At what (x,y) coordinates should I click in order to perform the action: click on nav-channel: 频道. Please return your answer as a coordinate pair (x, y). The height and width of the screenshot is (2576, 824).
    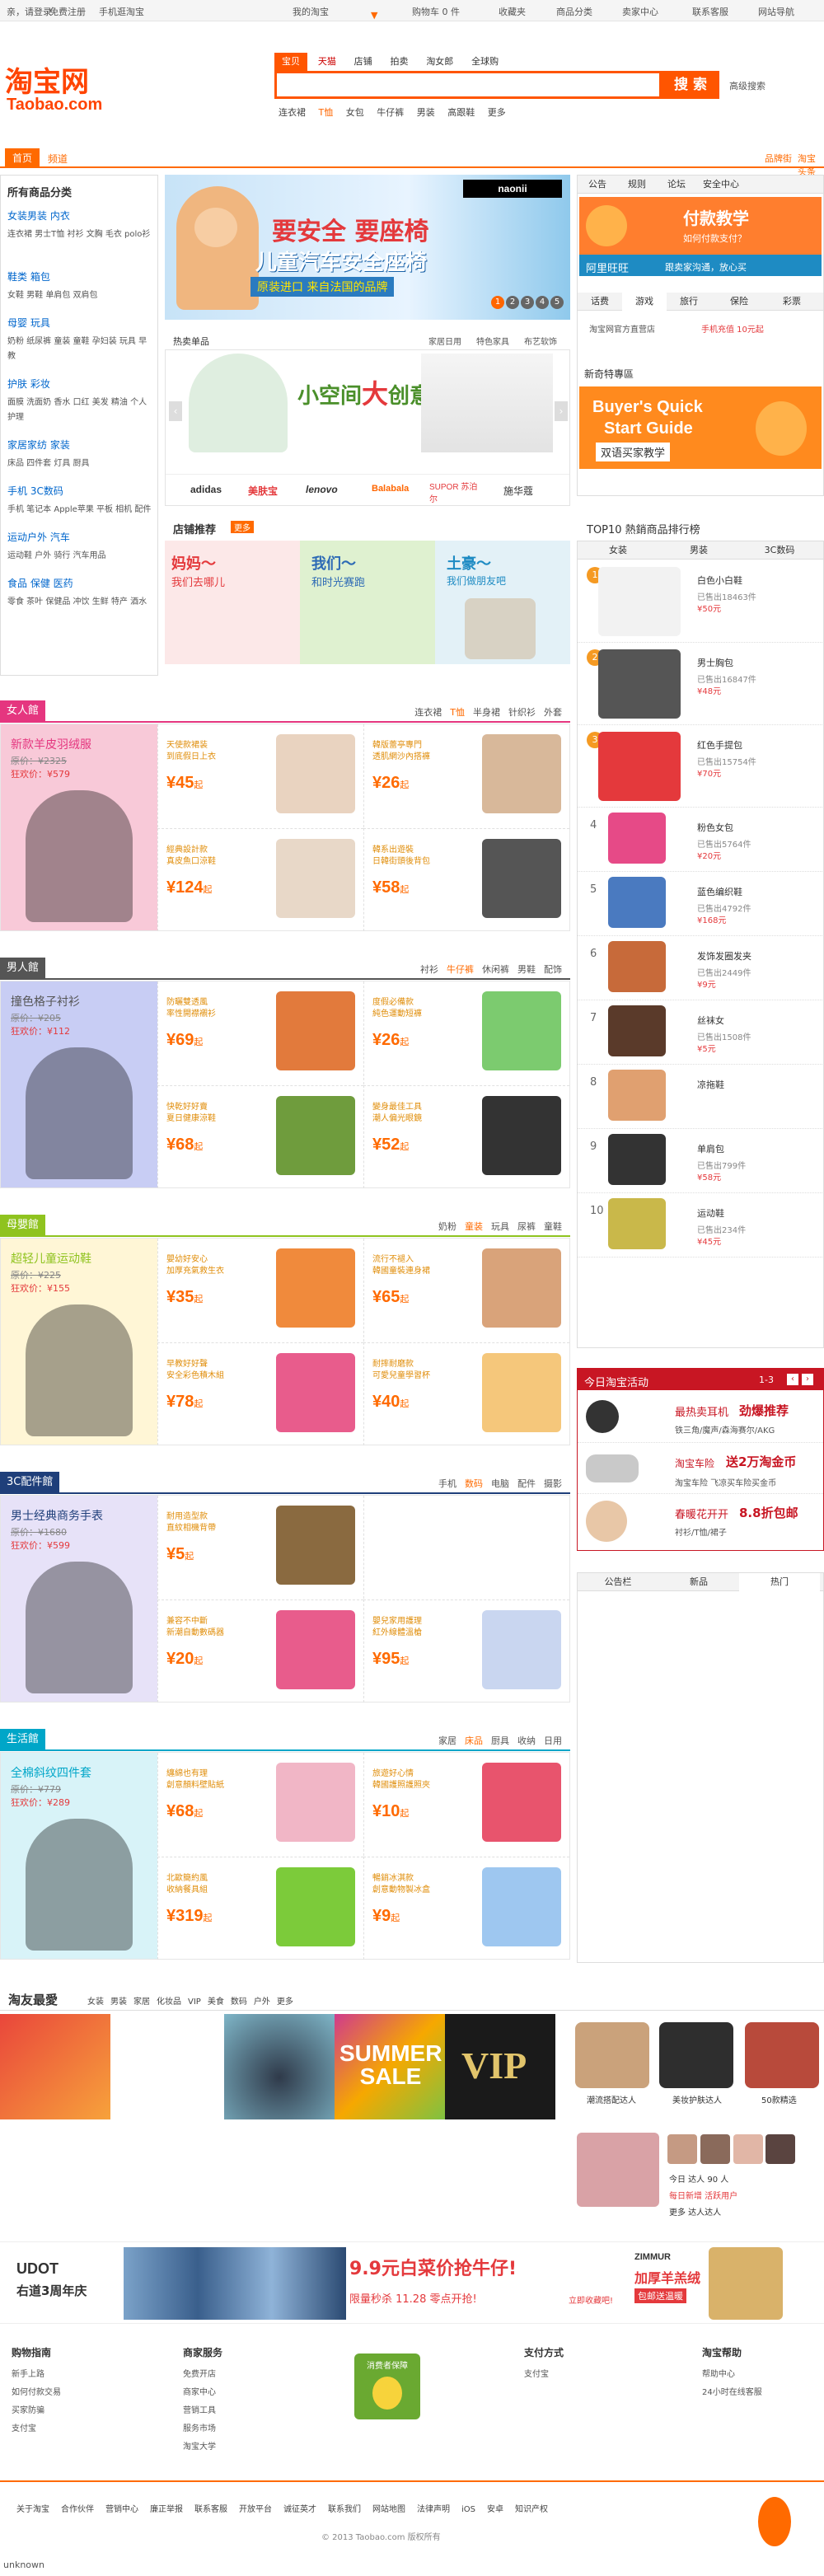
    Looking at the image, I should click on (58, 159).